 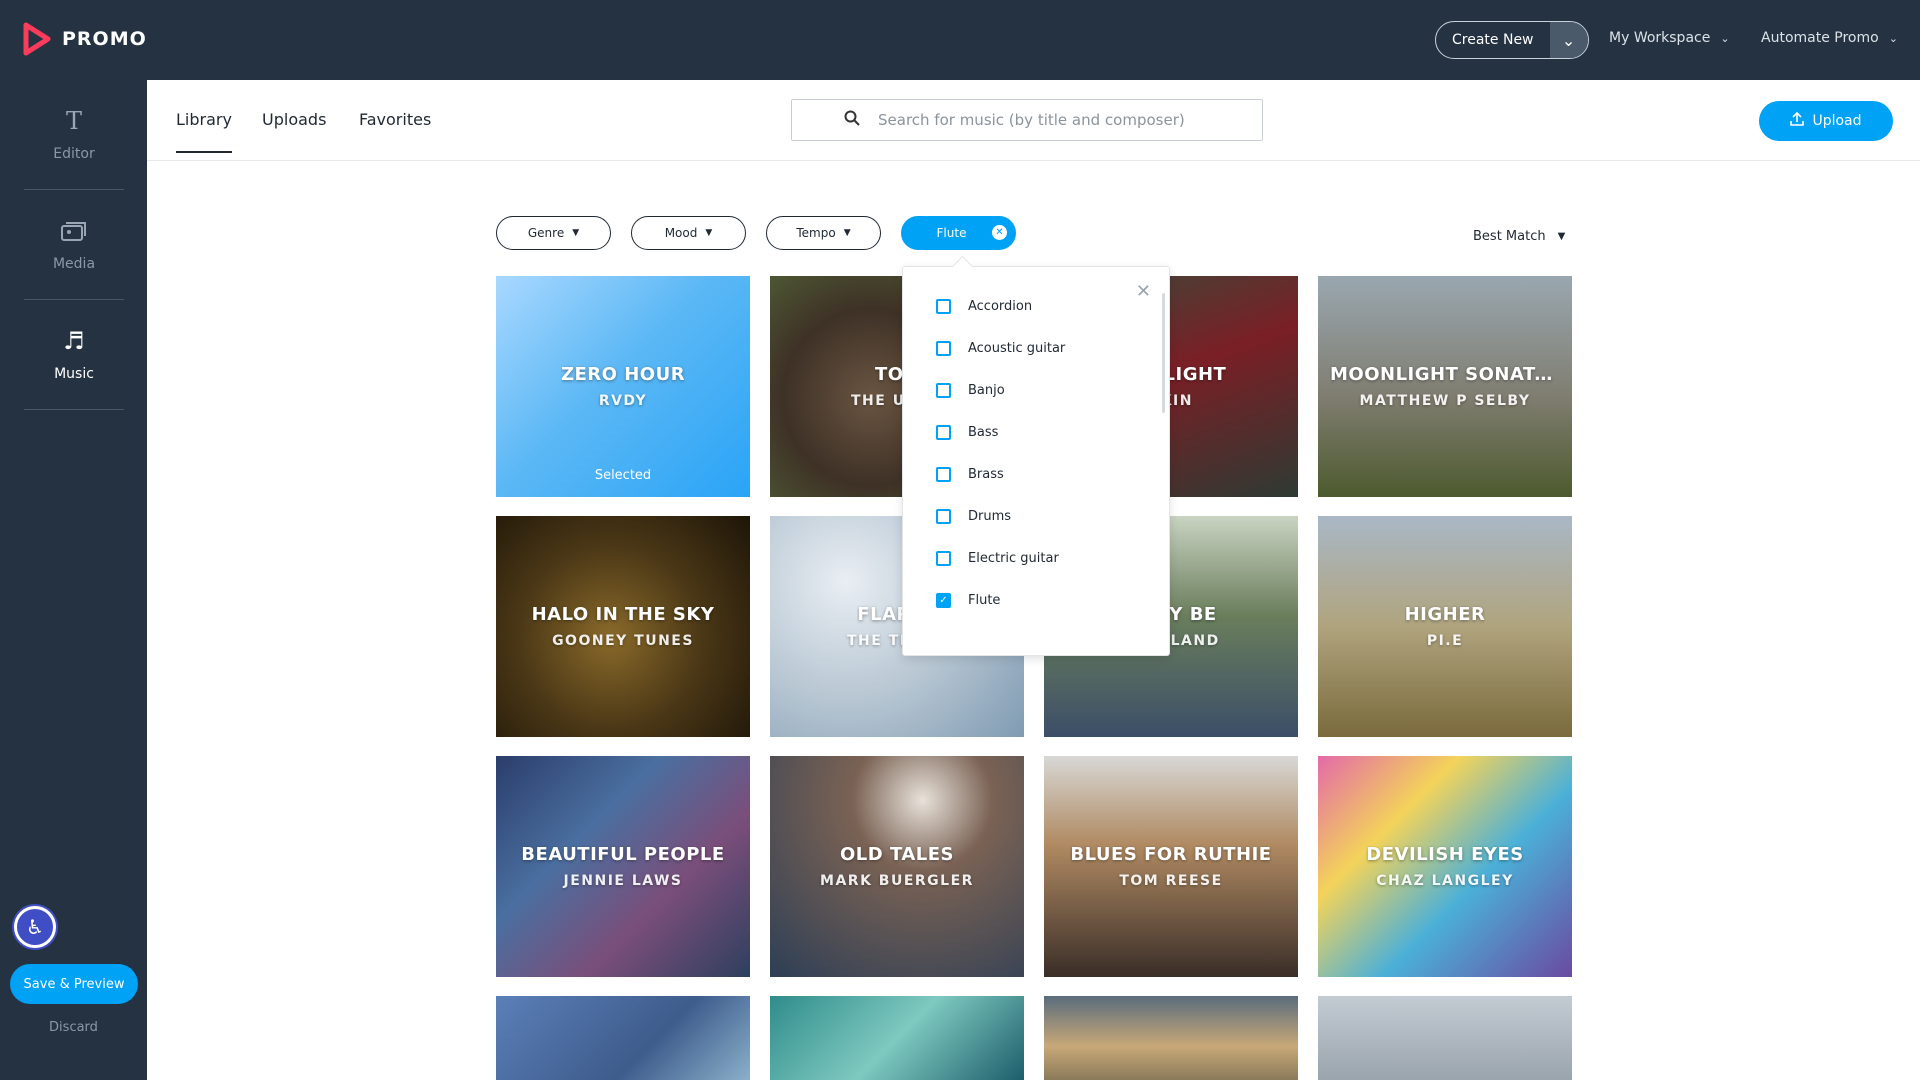 What do you see at coordinates (623, 475) in the screenshot?
I see `selected-label: Selected` at bounding box center [623, 475].